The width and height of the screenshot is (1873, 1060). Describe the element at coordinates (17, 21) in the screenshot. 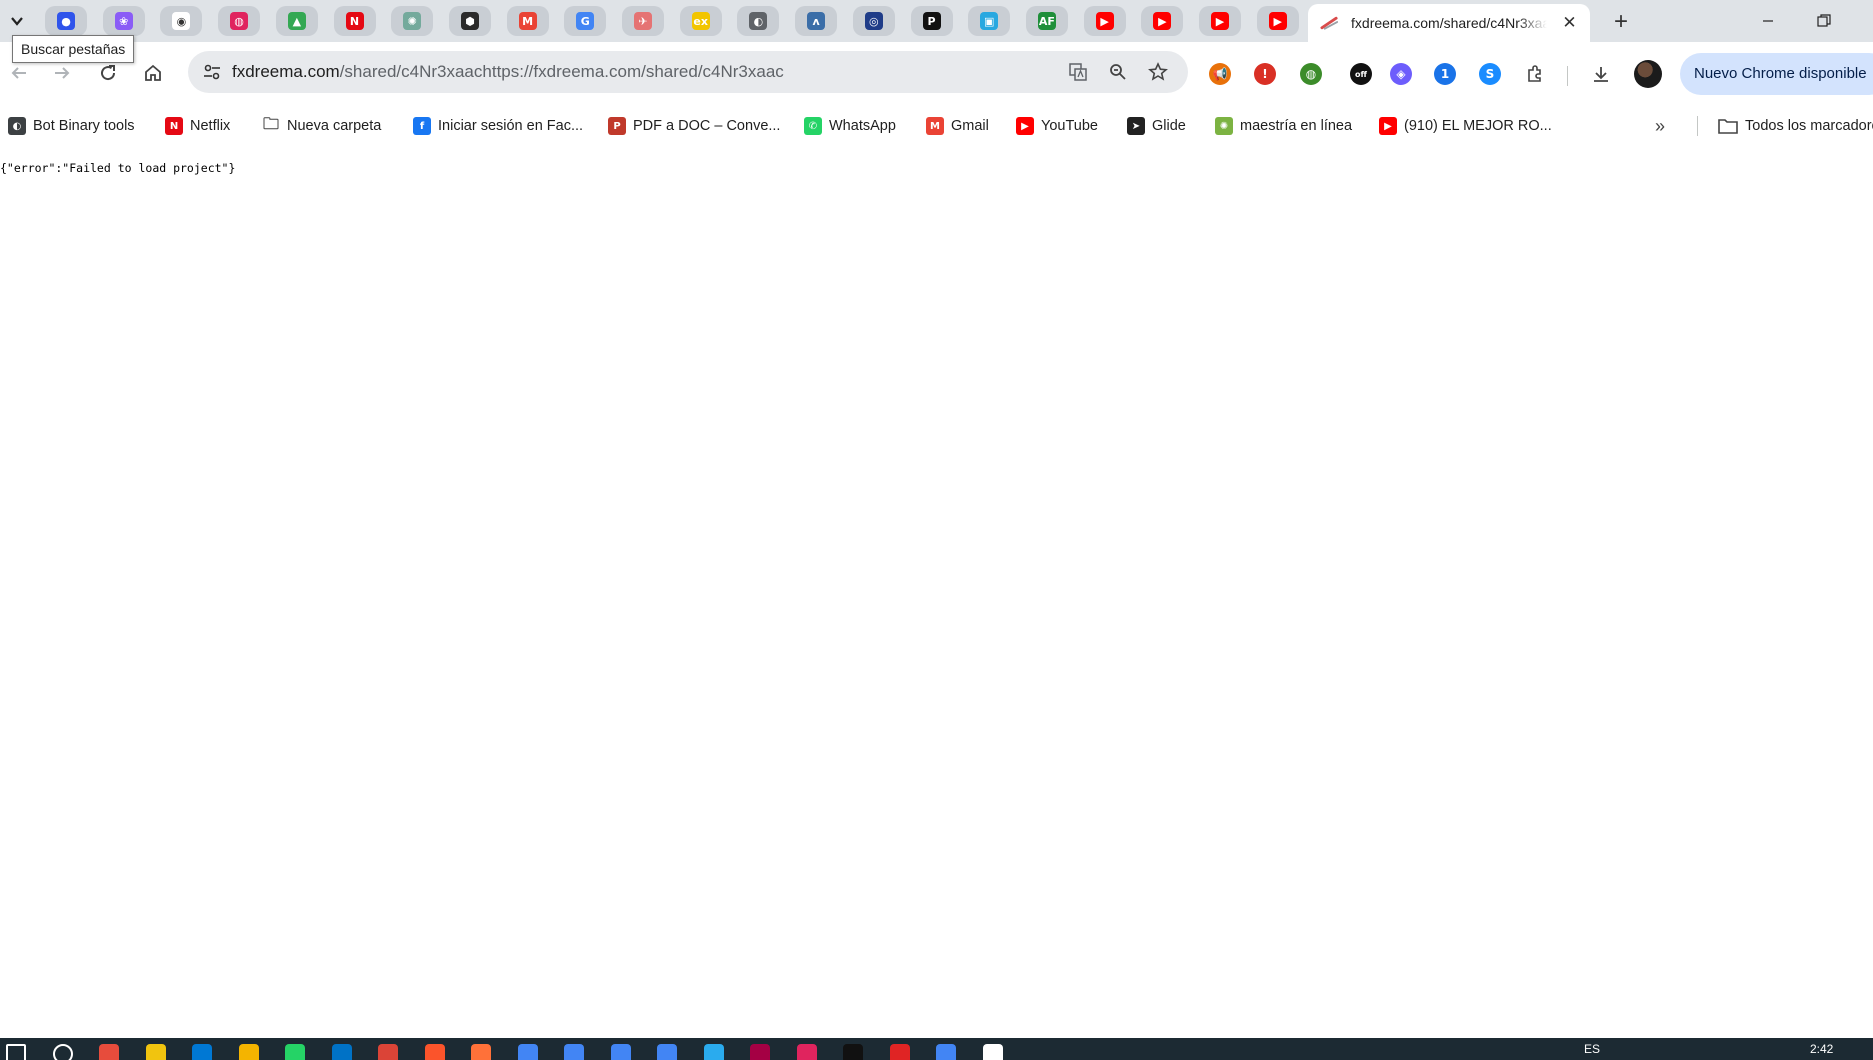

I see `tab-search-button` at that location.